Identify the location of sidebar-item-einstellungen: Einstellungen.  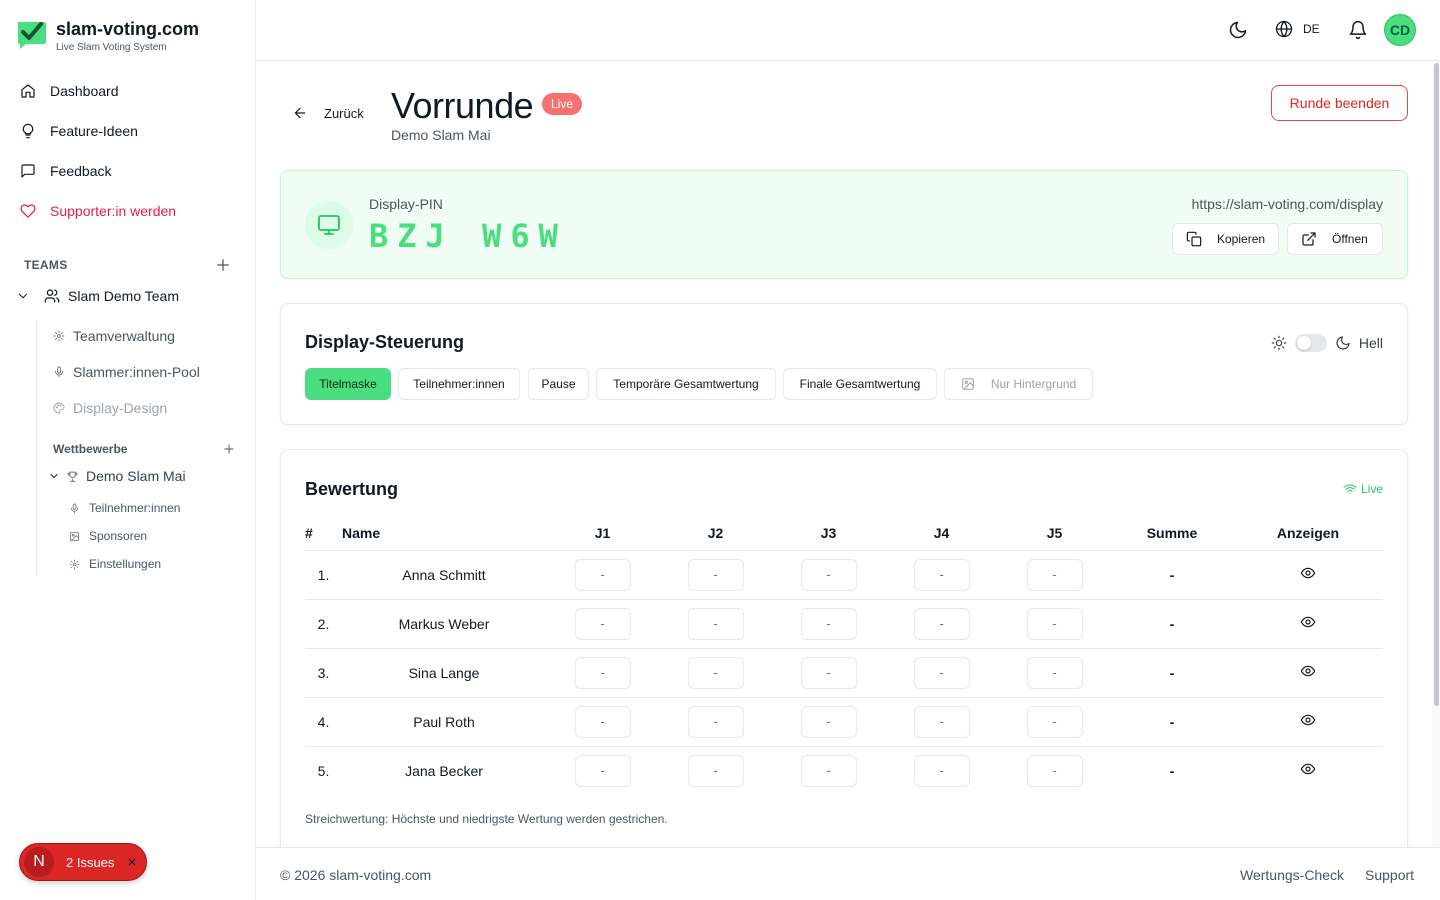
(115, 564).